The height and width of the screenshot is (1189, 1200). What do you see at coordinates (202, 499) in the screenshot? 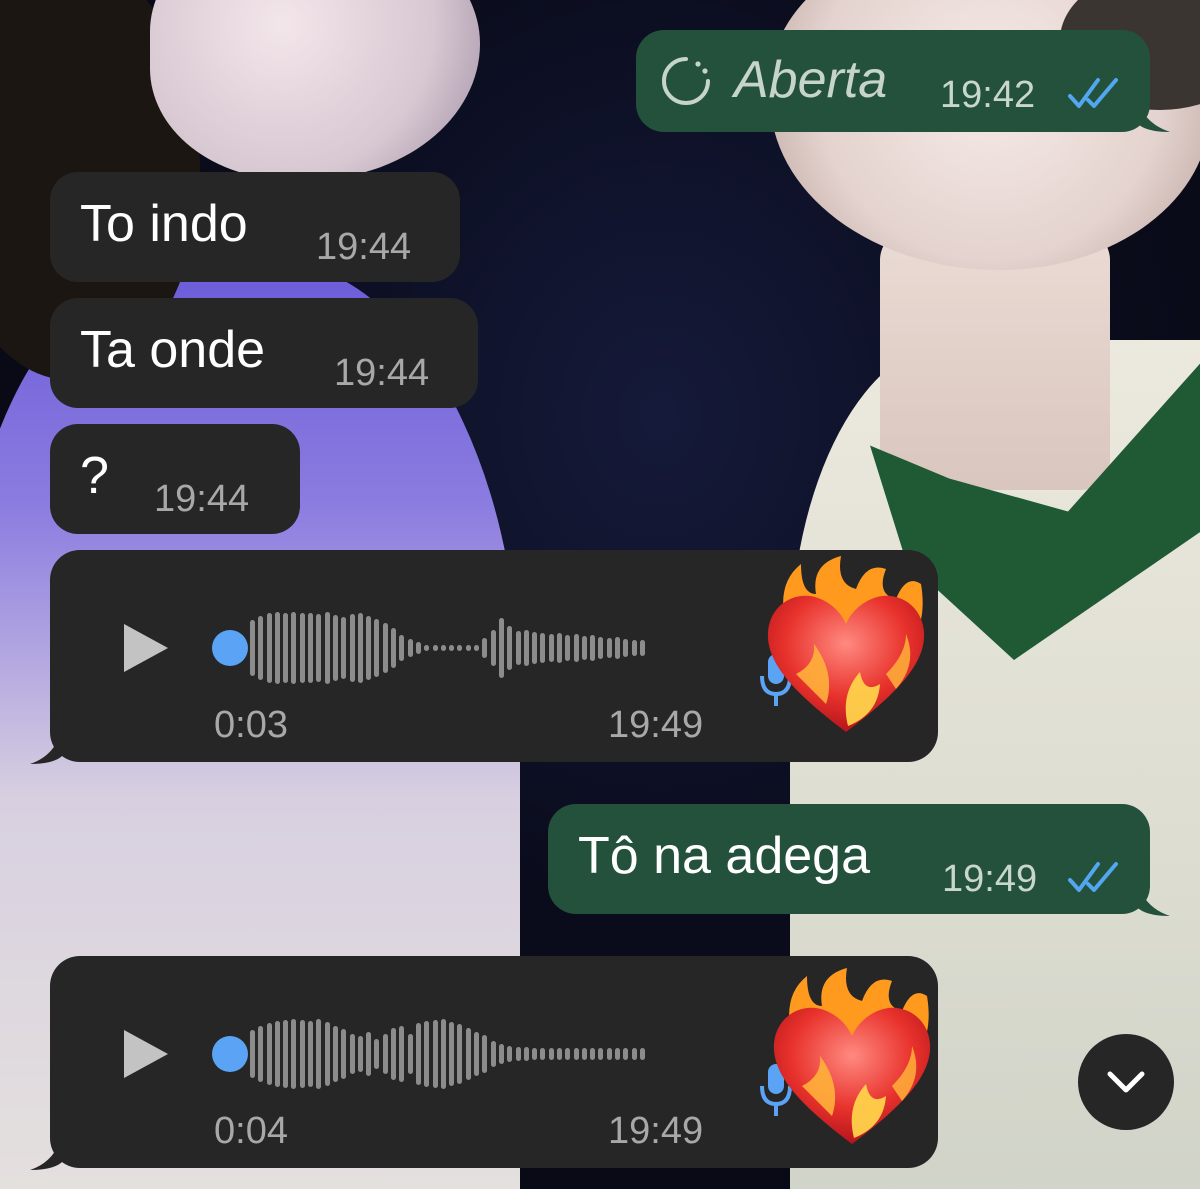
I see `message-time: 19:44` at bounding box center [202, 499].